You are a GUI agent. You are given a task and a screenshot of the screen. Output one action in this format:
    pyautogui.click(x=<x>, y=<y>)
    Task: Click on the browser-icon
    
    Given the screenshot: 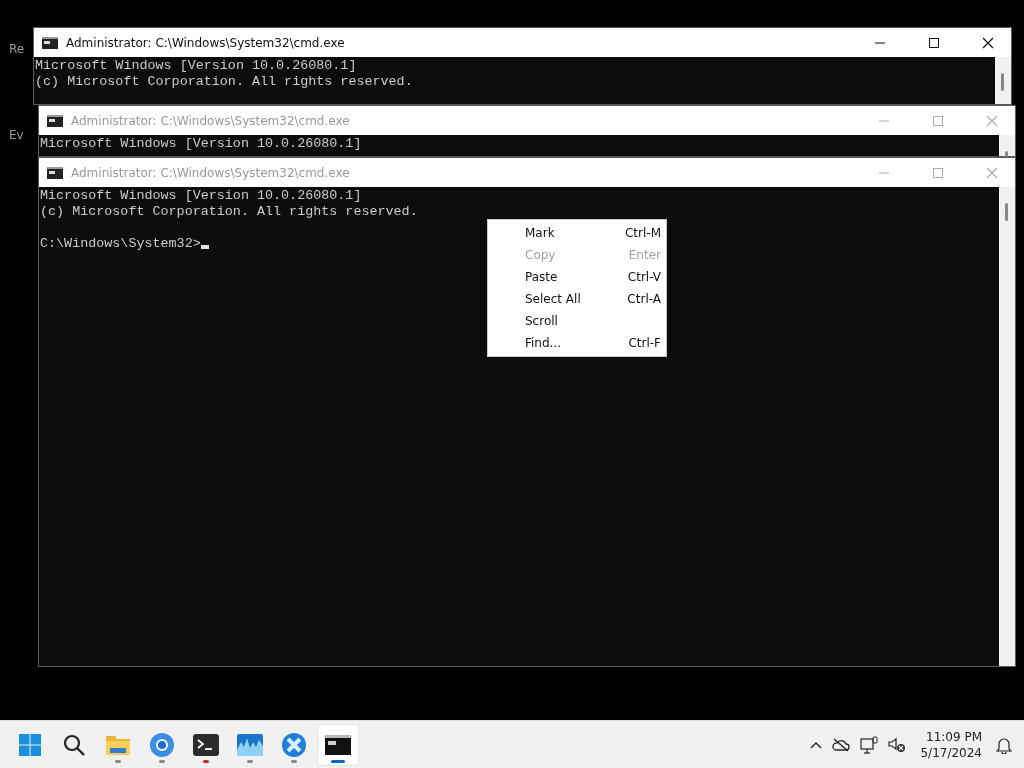 What is the action you would take?
    pyautogui.click(x=162, y=744)
    